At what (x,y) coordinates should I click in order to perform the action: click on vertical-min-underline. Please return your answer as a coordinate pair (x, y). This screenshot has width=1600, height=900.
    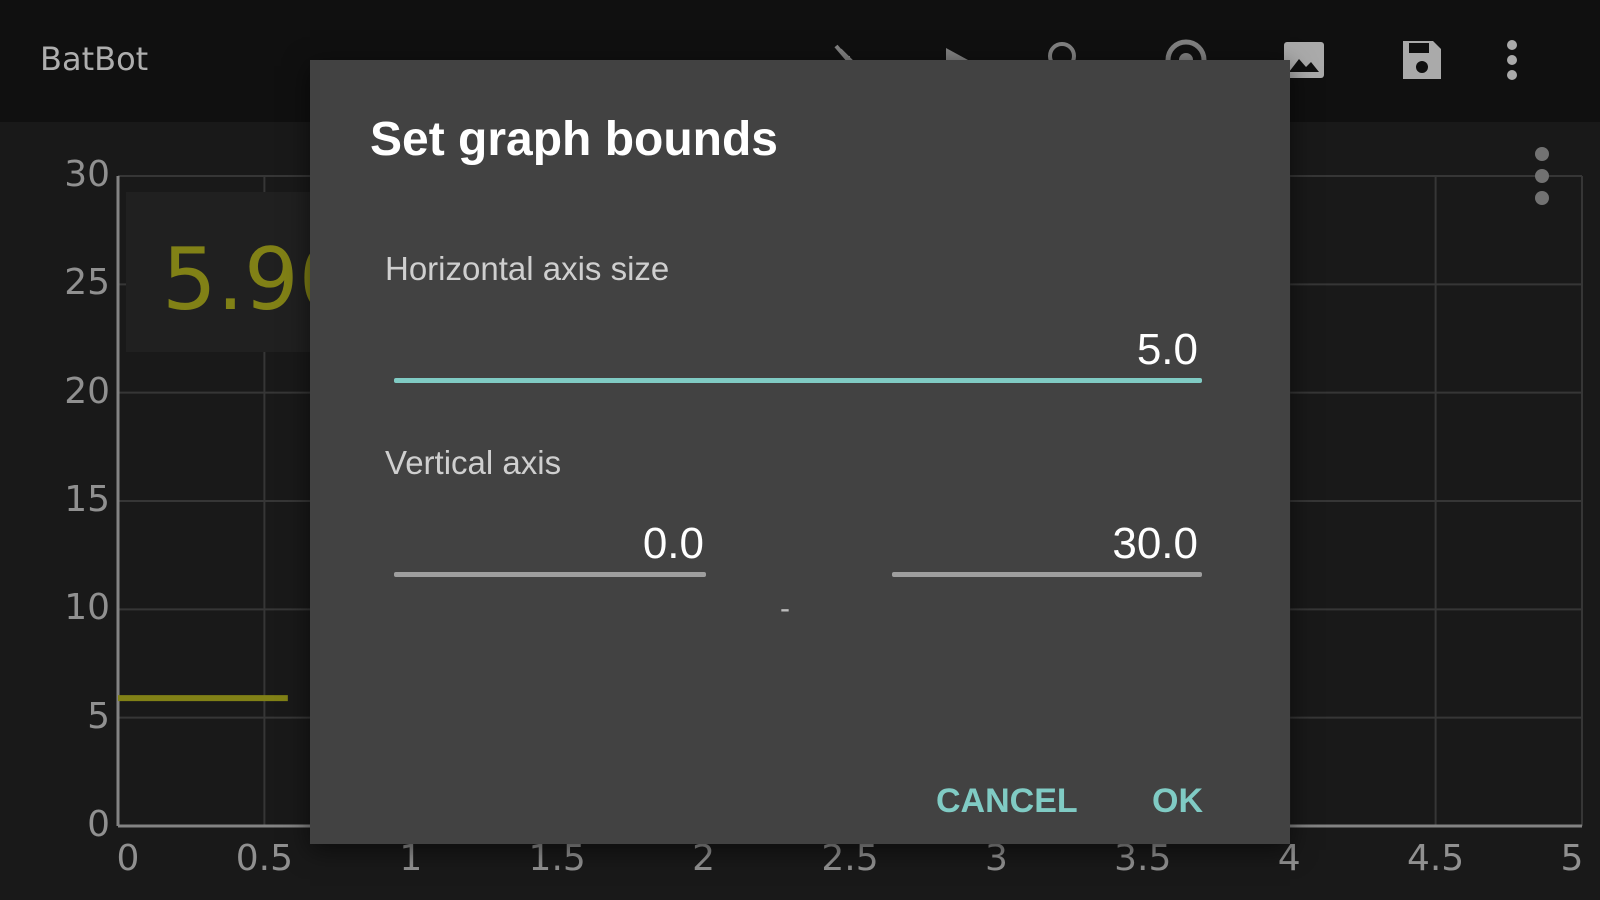
    Looking at the image, I should click on (550, 574).